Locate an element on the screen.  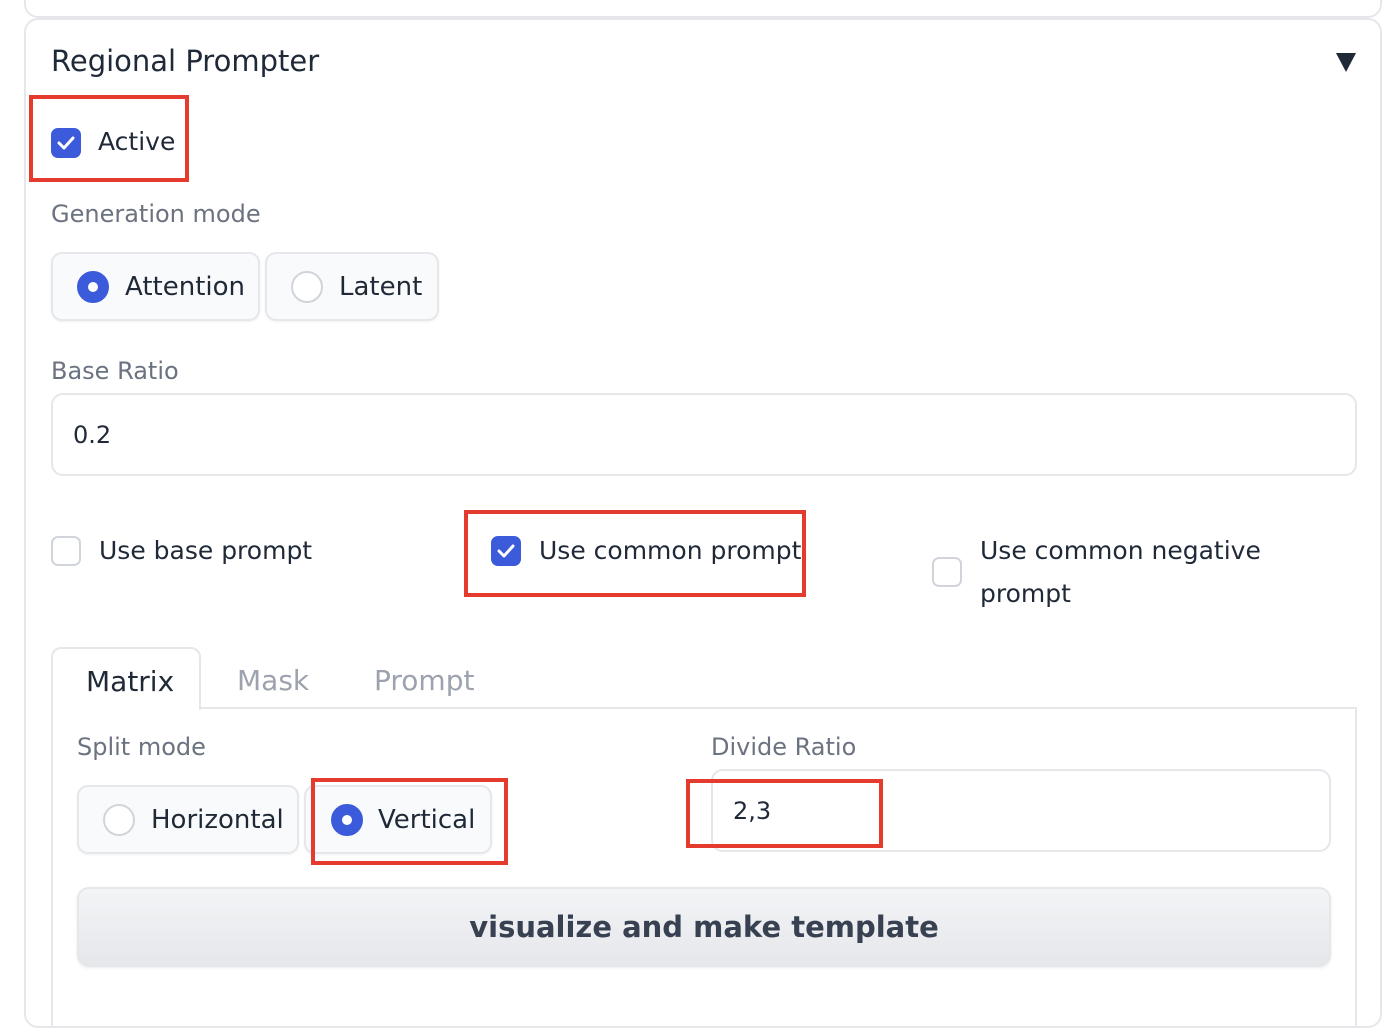
use-common-prompt-checkbox is located at coordinates (506, 551).